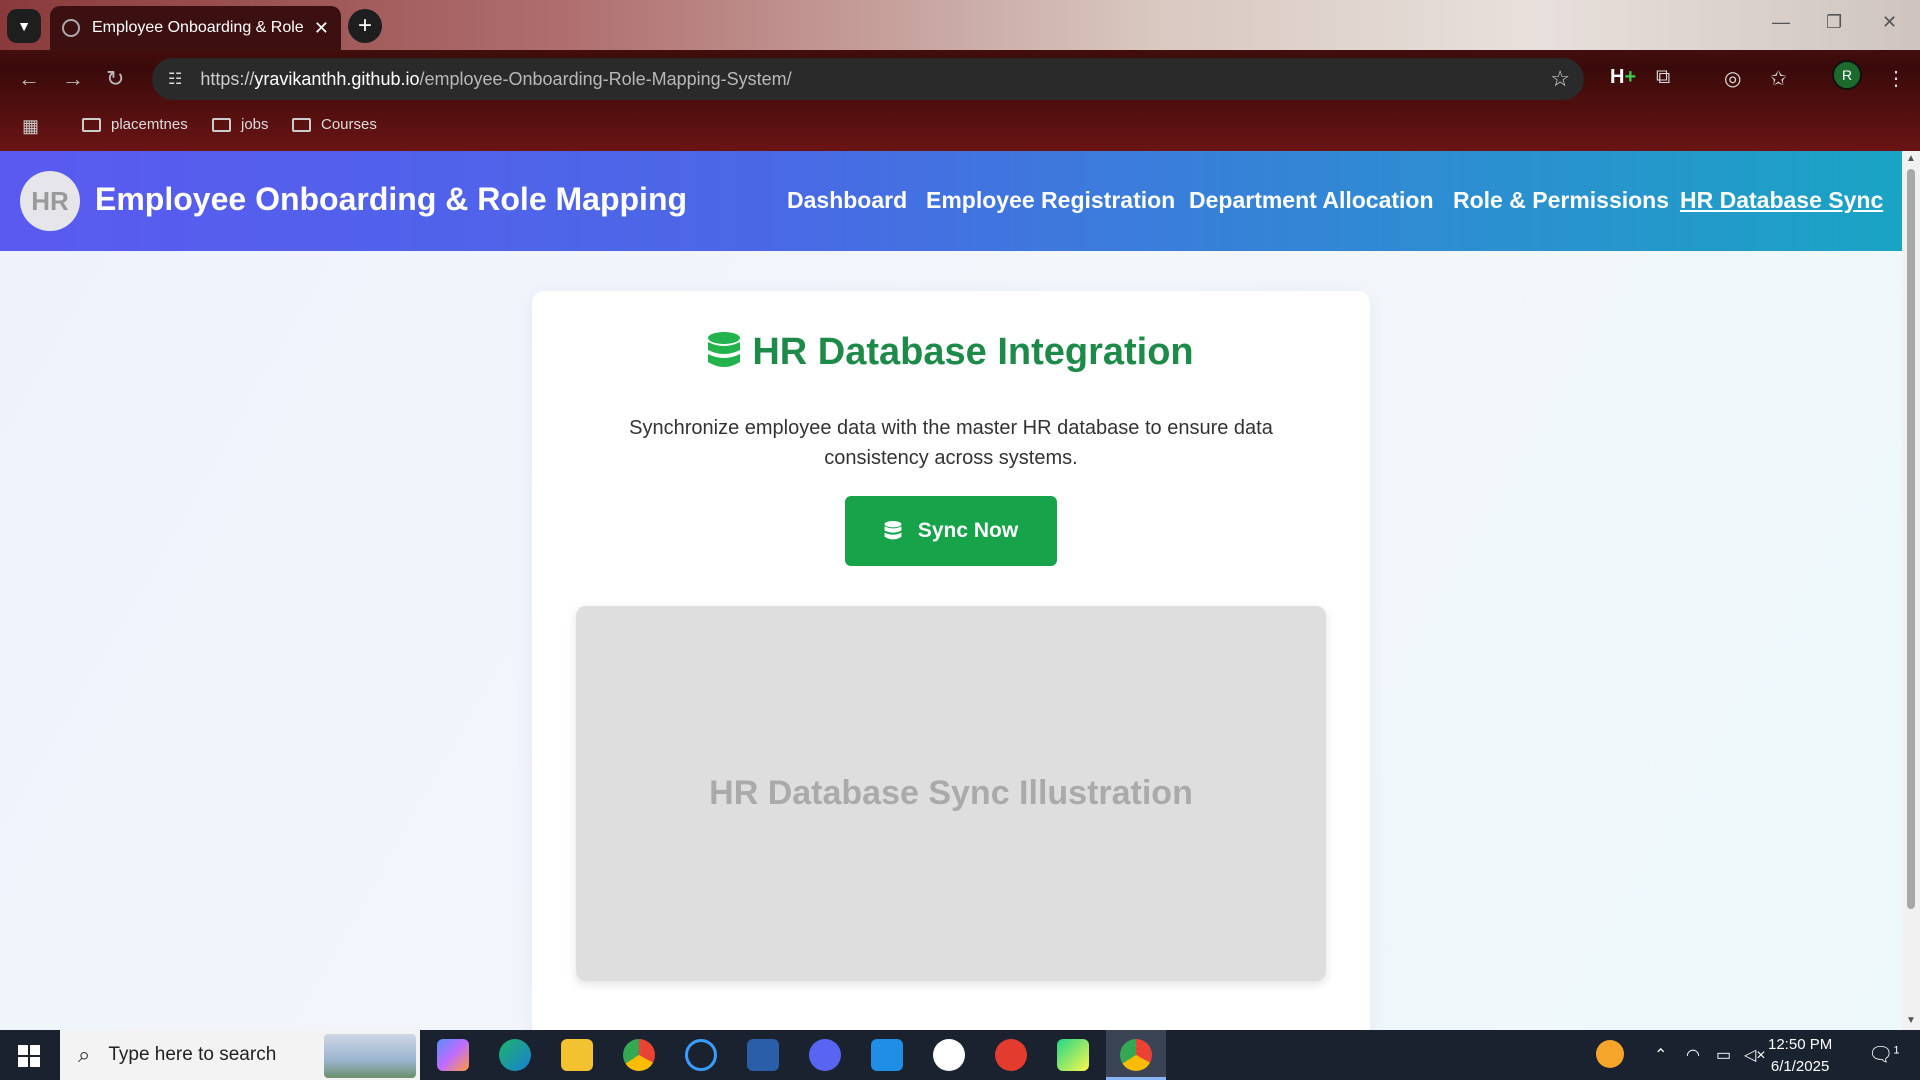 This screenshot has width=1920, height=1080. Describe the element at coordinates (1834, 22) in the screenshot. I see `restore-icon: ❐` at that location.